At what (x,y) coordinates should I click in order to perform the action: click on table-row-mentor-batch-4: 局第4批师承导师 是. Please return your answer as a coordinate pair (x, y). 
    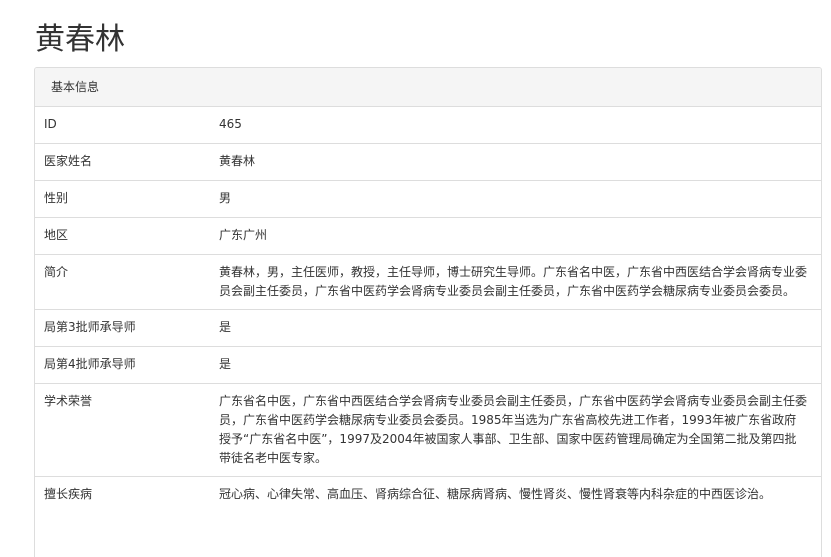
    Looking at the image, I should click on (428, 365).